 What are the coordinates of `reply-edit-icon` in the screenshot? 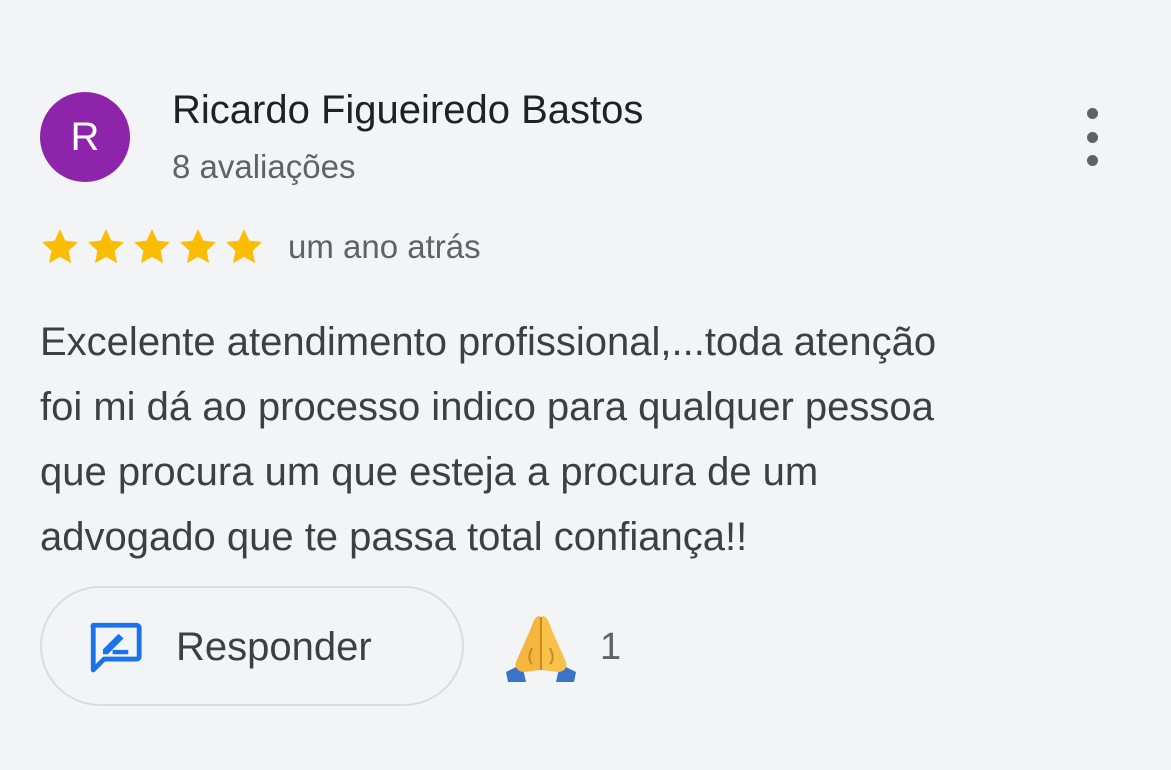 It's located at (116, 647).